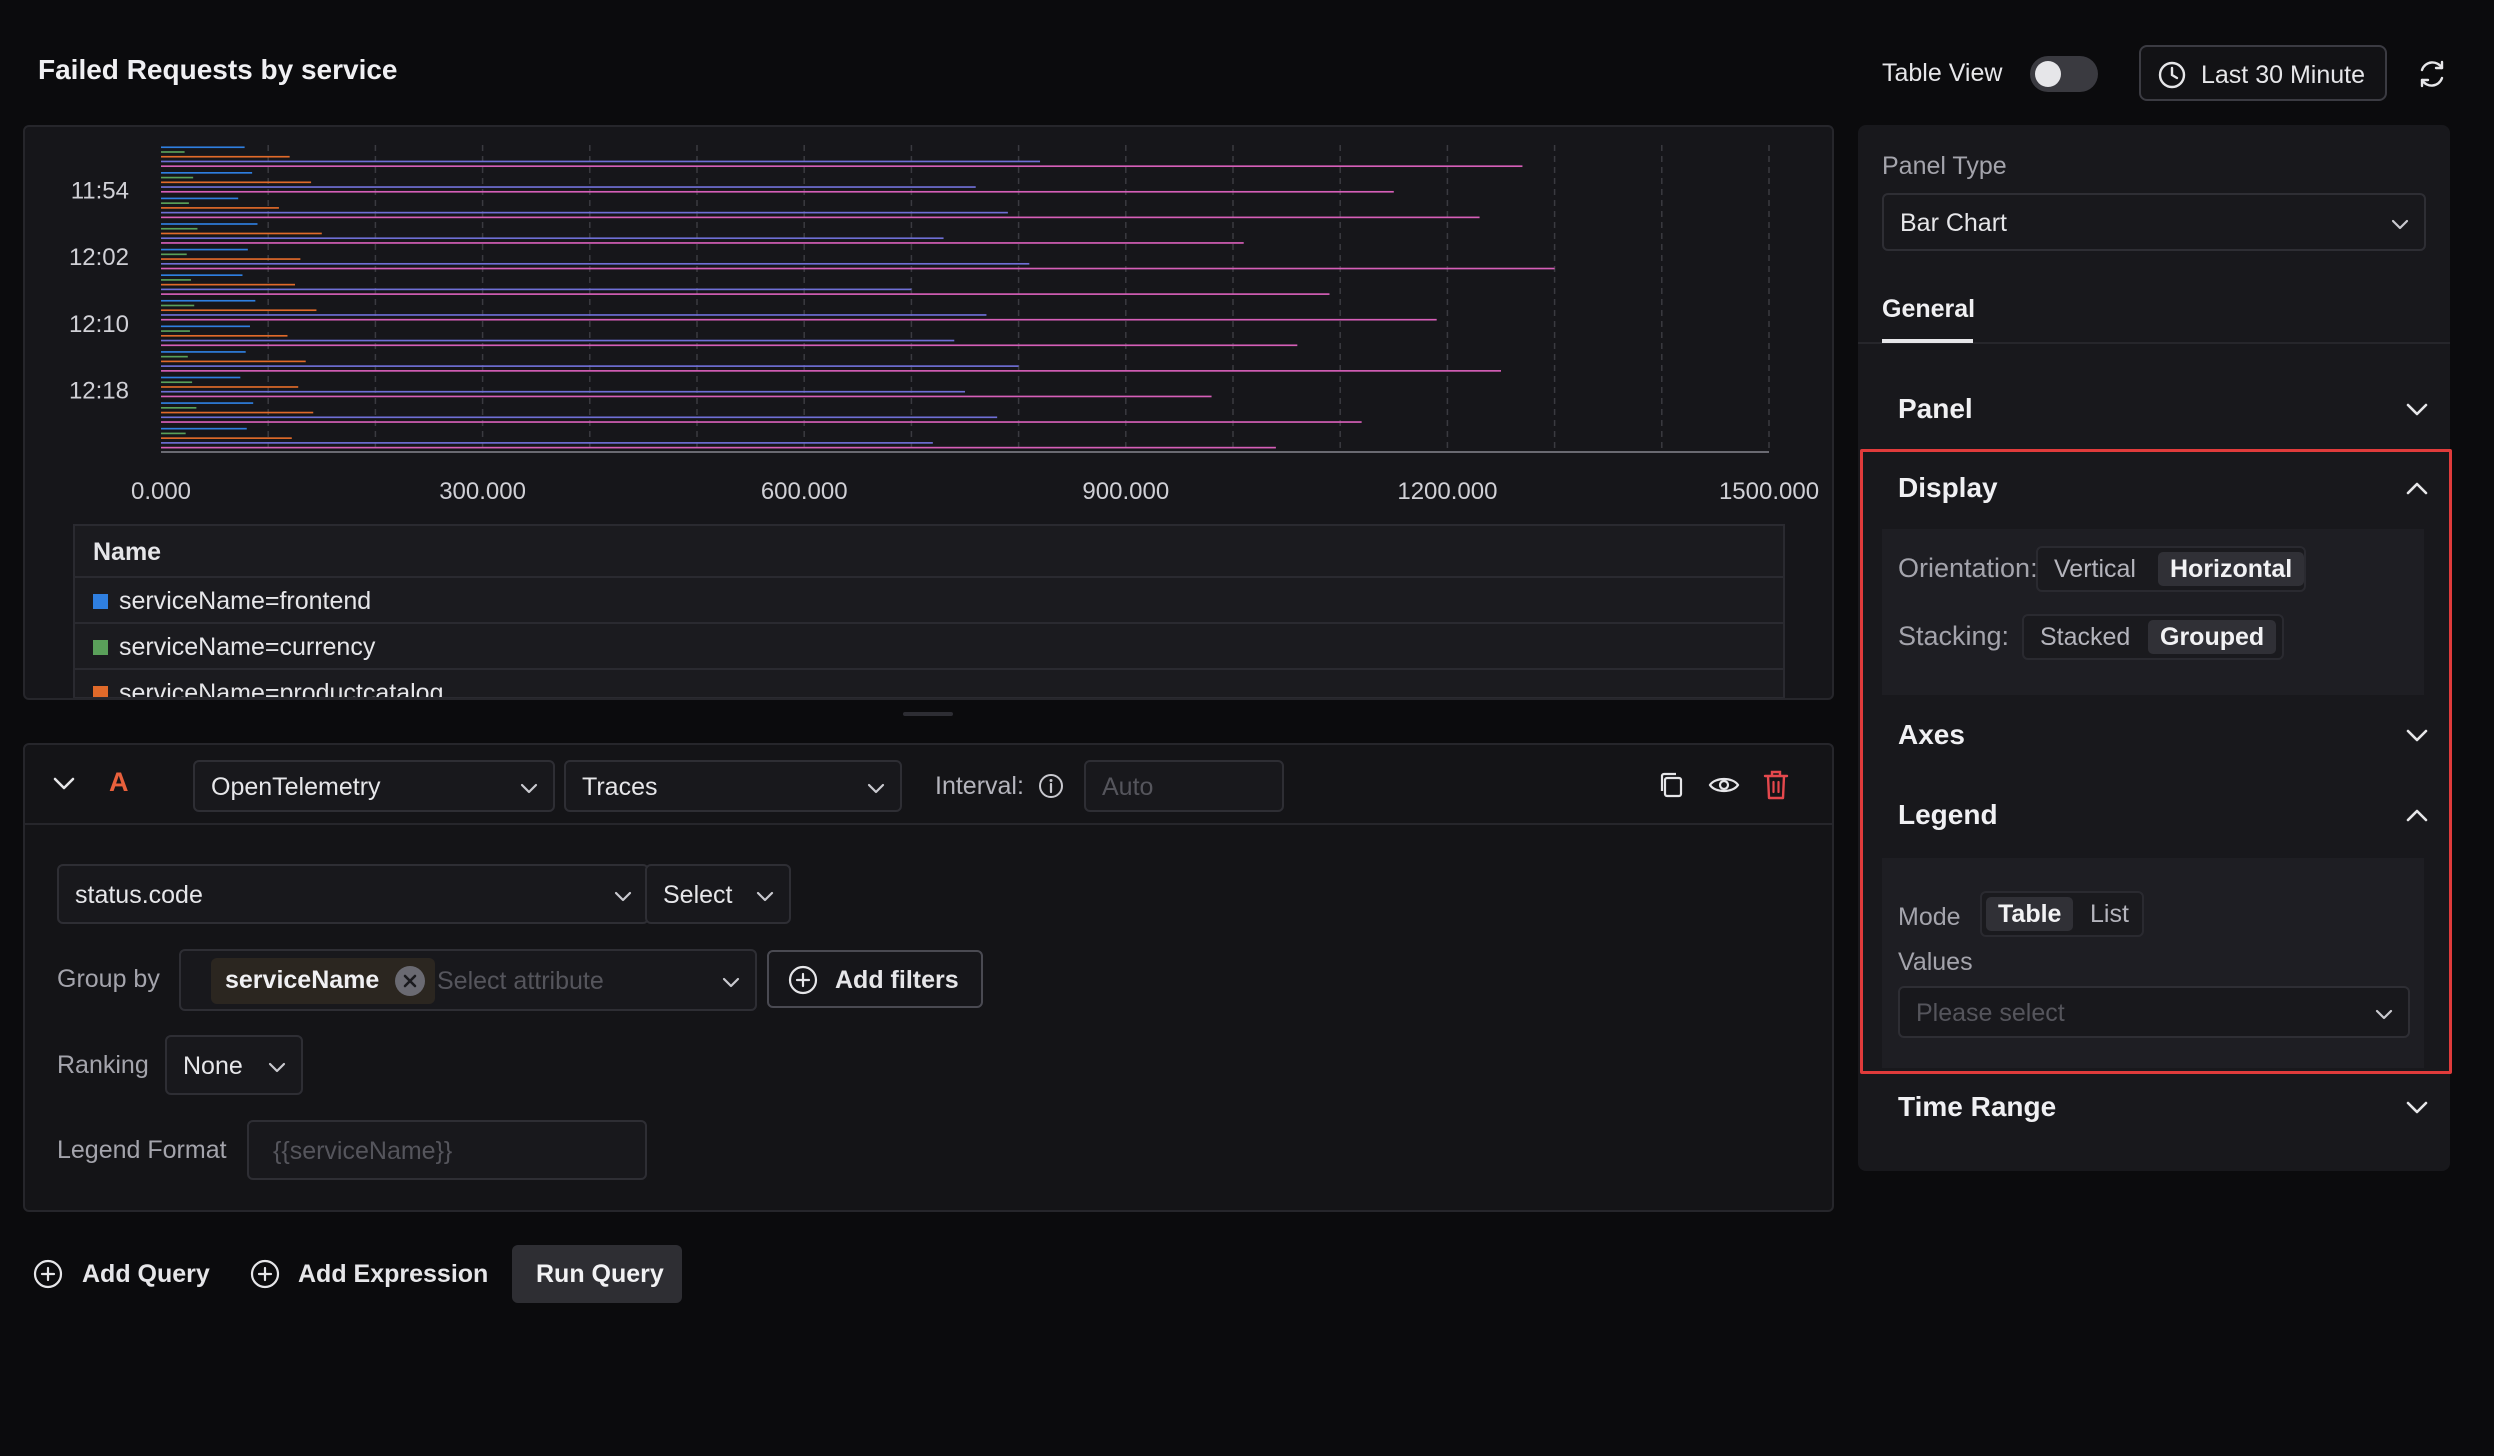  What do you see at coordinates (1977, 1107) in the screenshot?
I see `section-time-range: Time Range` at bounding box center [1977, 1107].